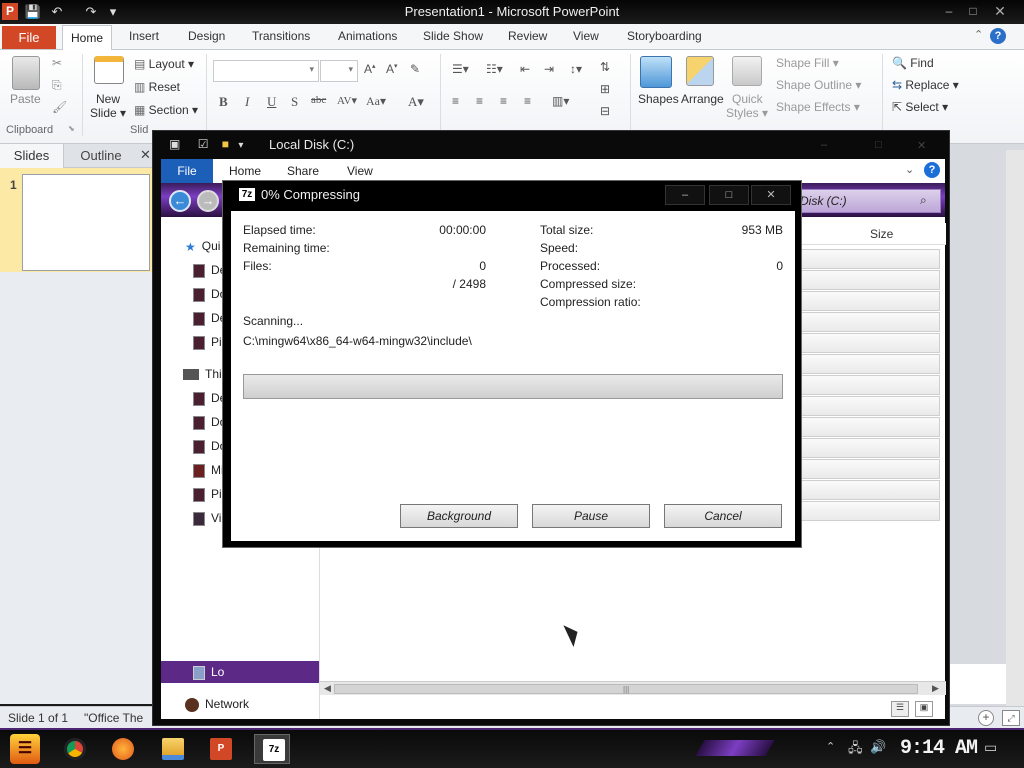 The height and width of the screenshot is (768, 1024). I want to click on details-view-icon: ☰, so click(900, 709).